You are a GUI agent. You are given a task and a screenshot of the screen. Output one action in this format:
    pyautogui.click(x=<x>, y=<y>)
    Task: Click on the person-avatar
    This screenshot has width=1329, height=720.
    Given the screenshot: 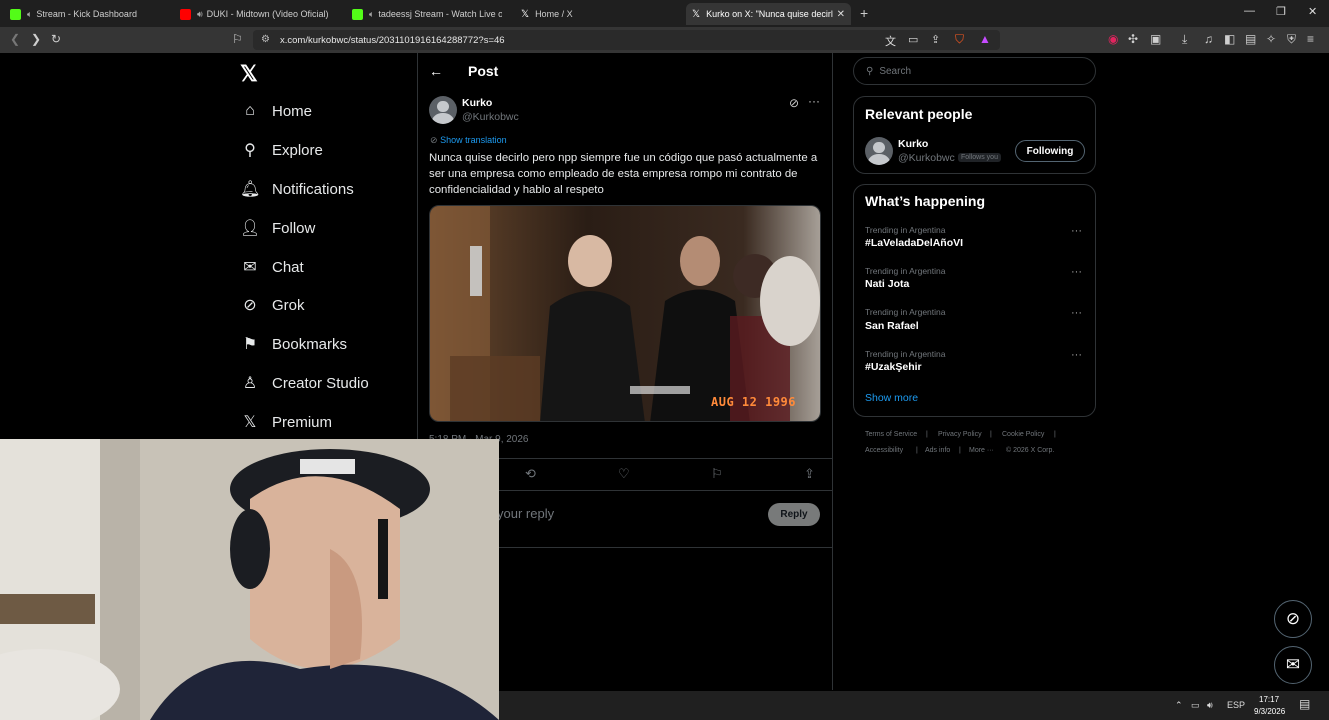 What is the action you would take?
    pyautogui.click(x=879, y=151)
    